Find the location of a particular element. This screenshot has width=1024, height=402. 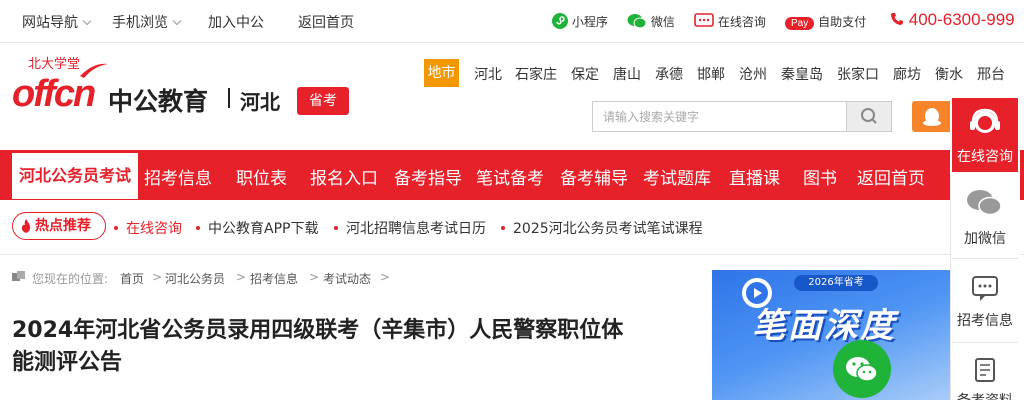

city-link: 张家口 is located at coordinates (858, 74).